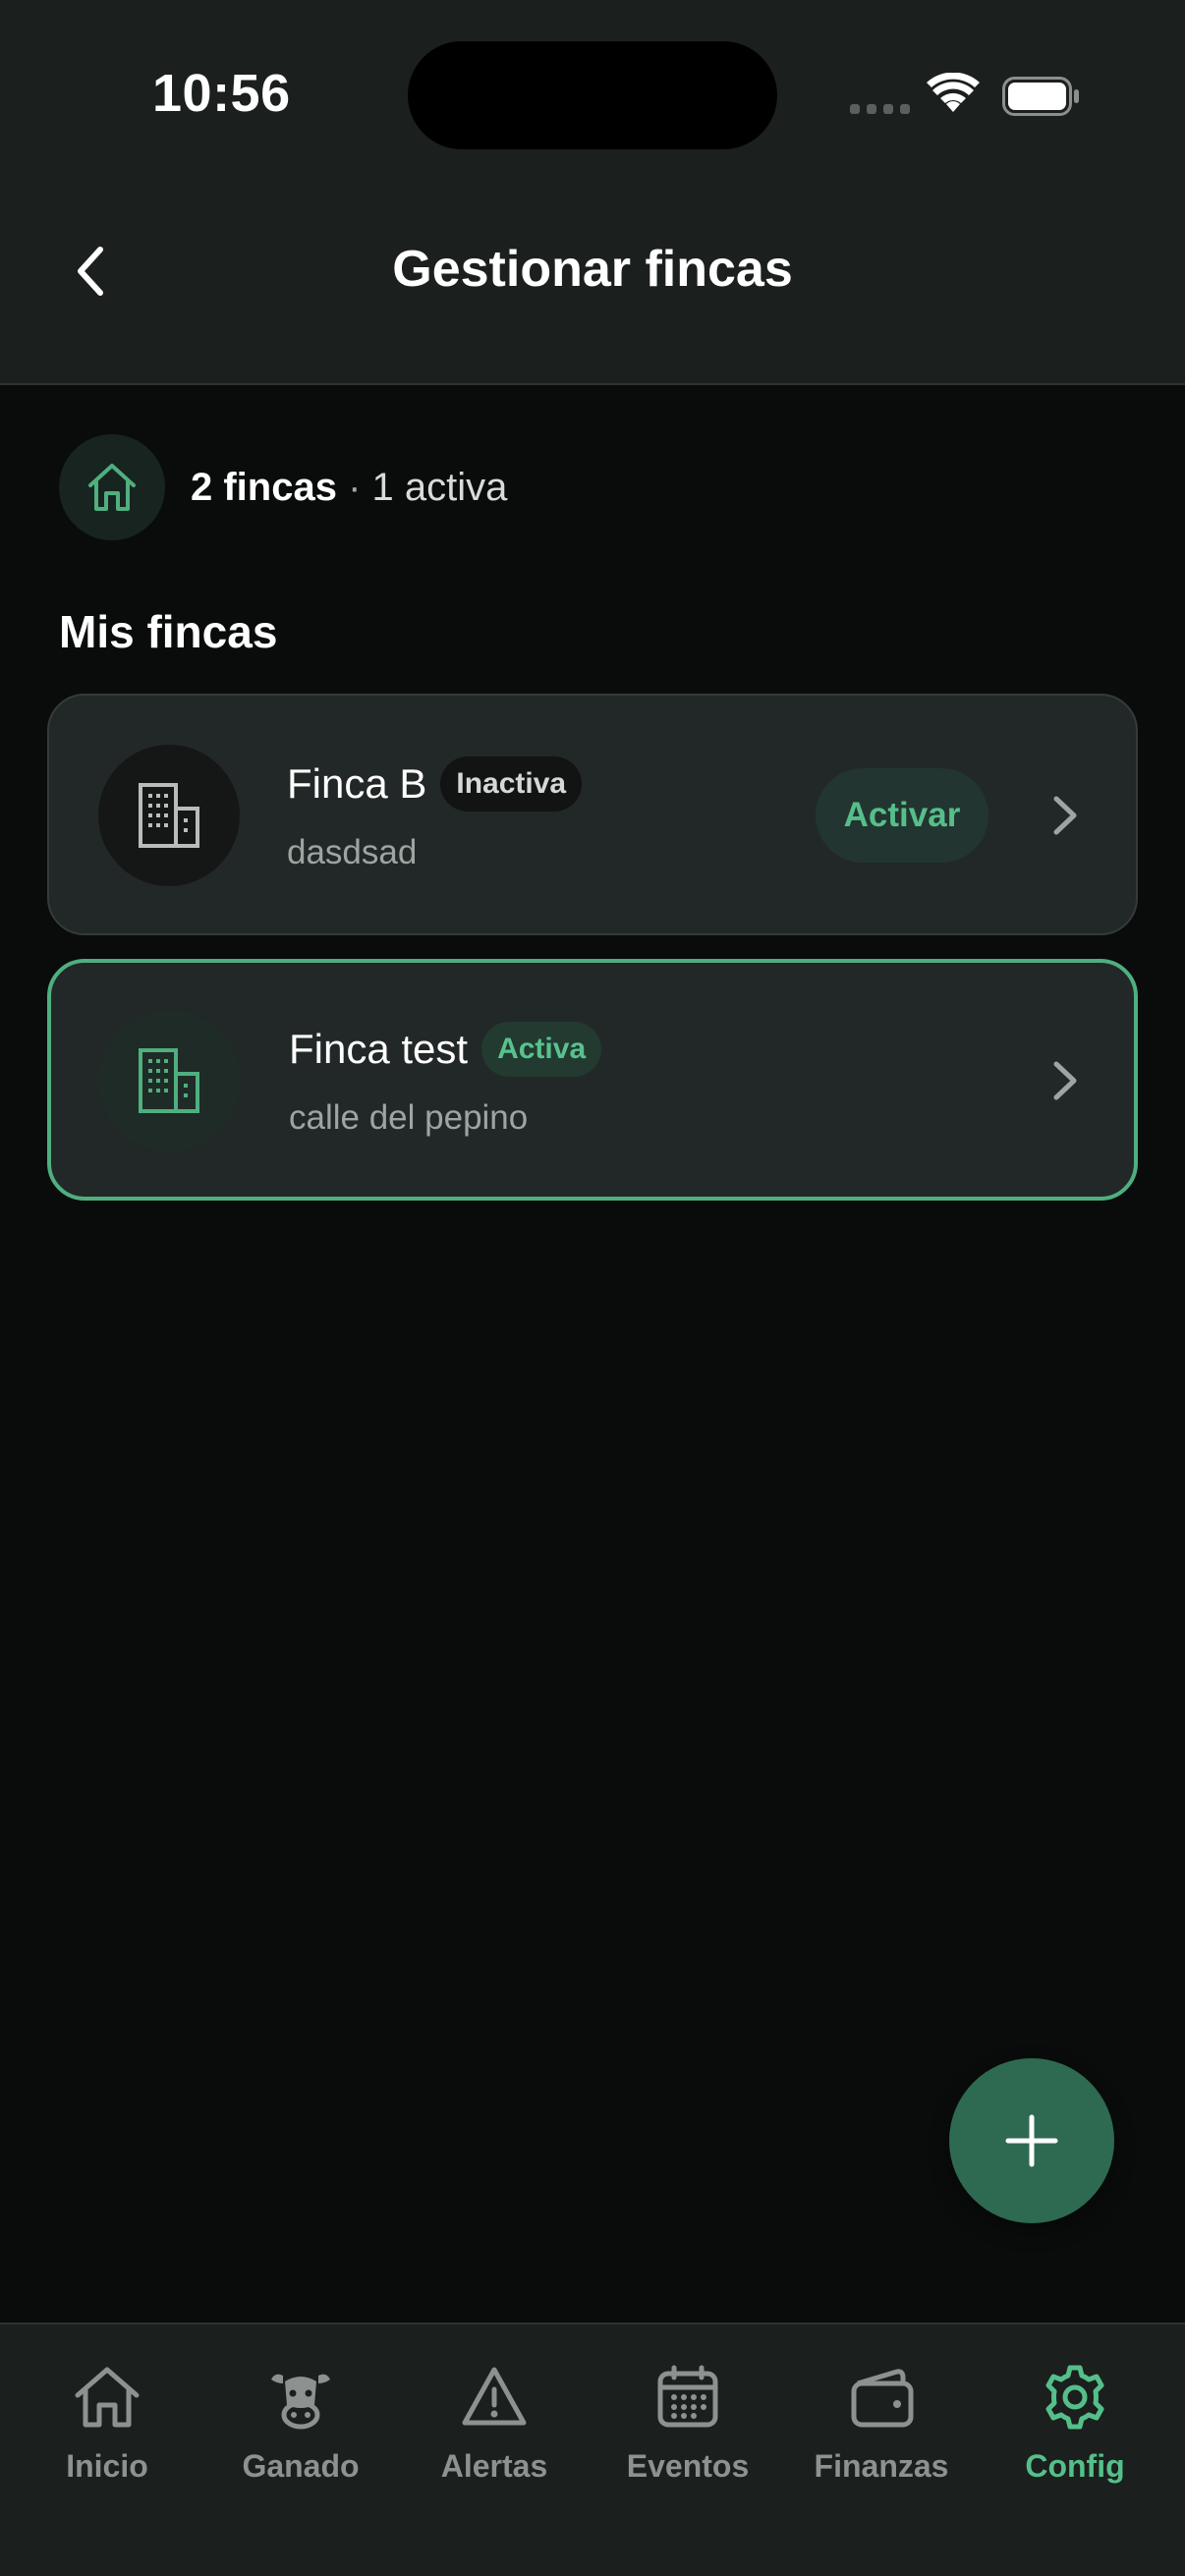  I want to click on page-title: Gestionar fincas, so click(592, 269).